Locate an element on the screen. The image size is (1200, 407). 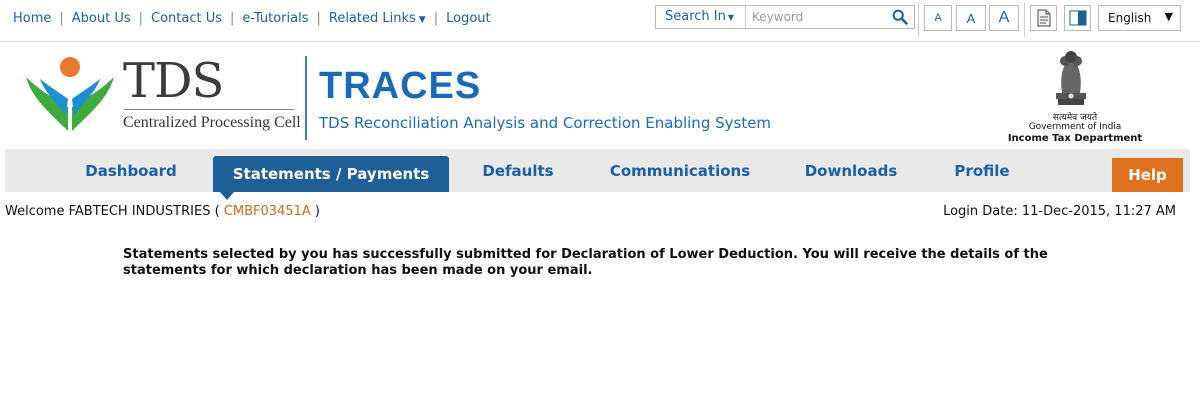
logout-link: Logout is located at coordinates (468, 18).